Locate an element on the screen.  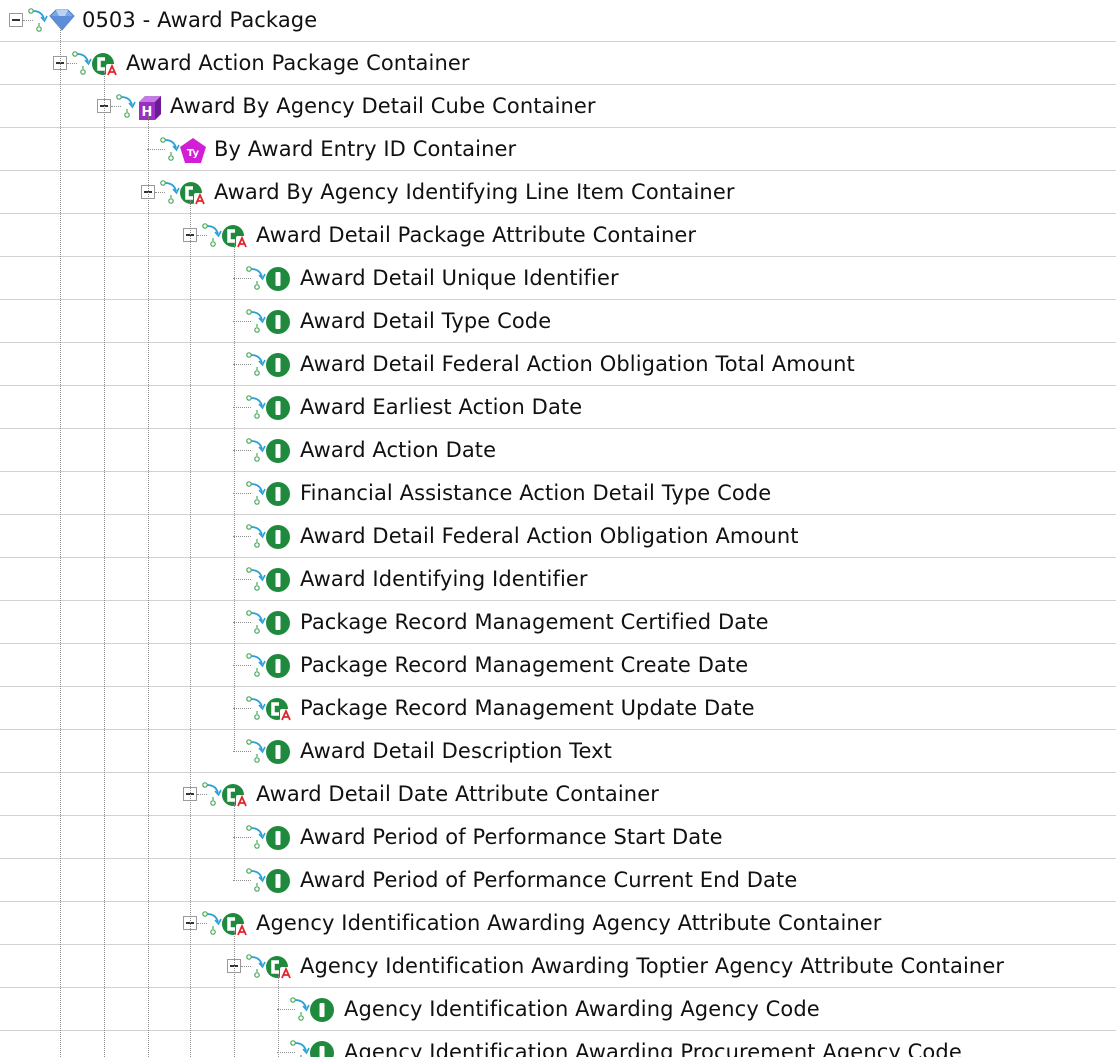
tree-node-label: Award Detail Unique Identifier is located at coordinates (459, 278).